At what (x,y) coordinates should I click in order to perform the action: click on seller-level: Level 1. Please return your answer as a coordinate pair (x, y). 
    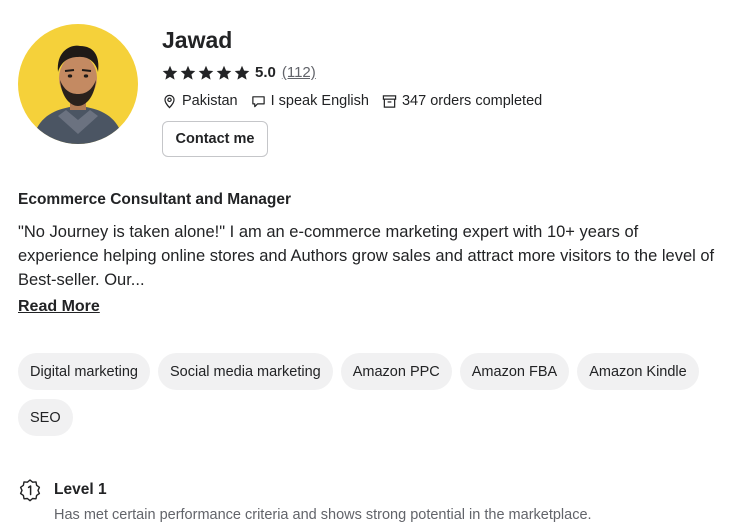
    Looking at the image, I should click on (62, 490).